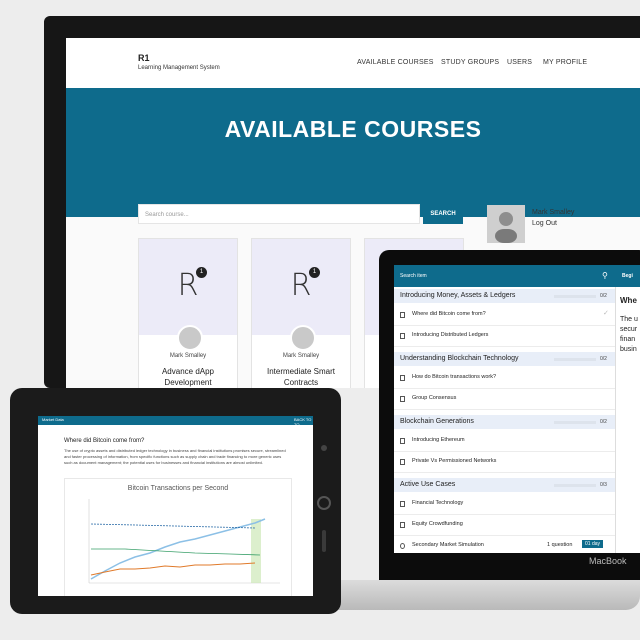 The width and height of the screenshot is (640, 640). Describe the element at coordinates (184, 541) in the screenshot. I see `chart-svg` at that location.